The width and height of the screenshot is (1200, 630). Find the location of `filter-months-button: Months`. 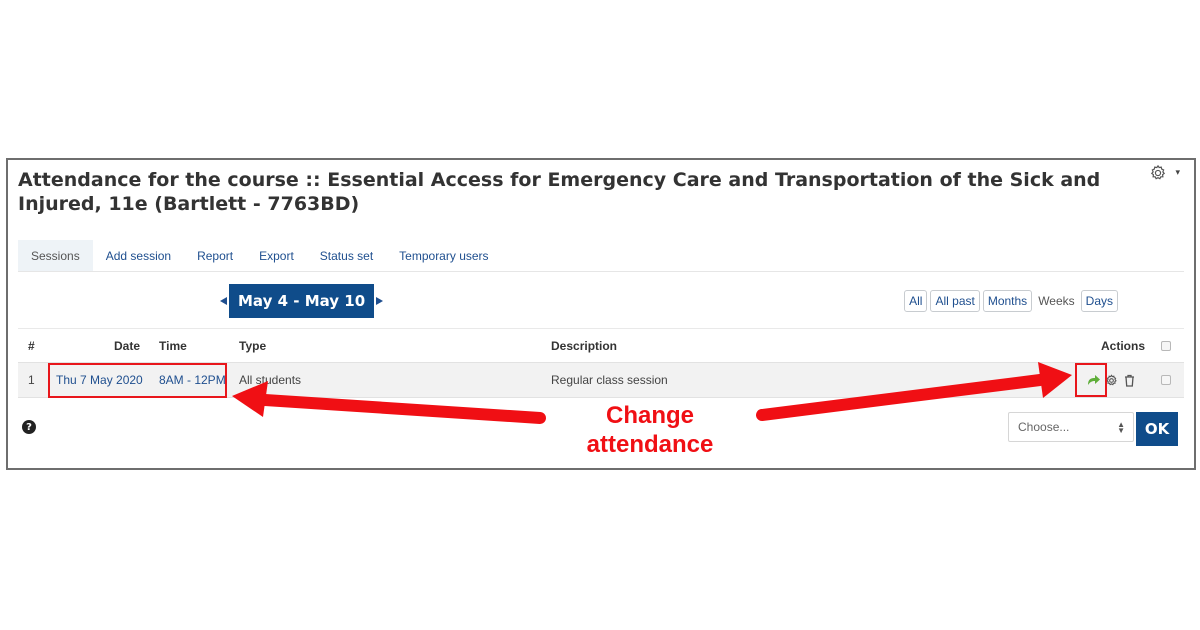

filter-months-button: Months is located at coordinates (1007, 301).